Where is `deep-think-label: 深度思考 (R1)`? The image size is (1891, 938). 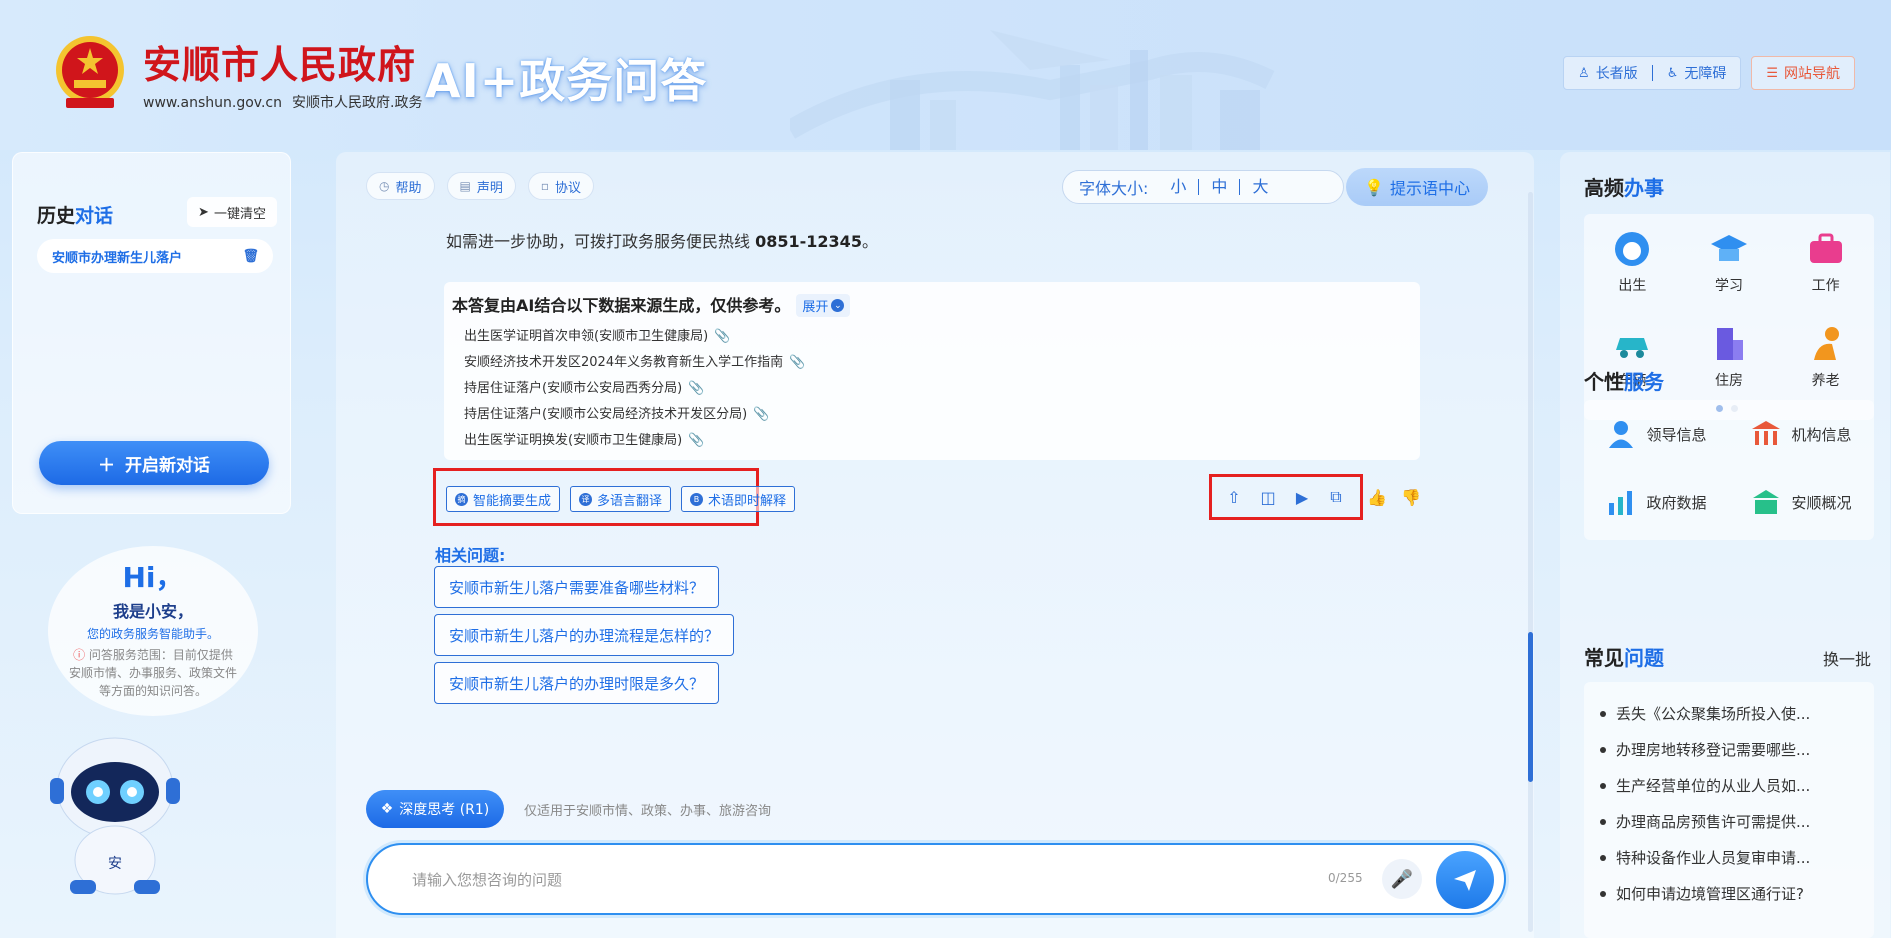
deep-think-label: 深度思考 (R1) is located at coordinates (444, 810).